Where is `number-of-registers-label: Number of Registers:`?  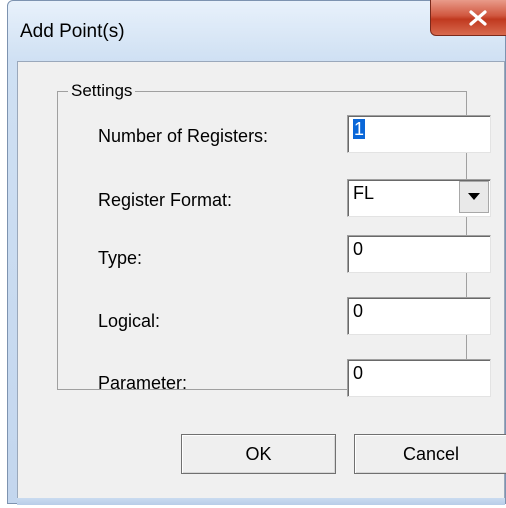 number-of-registers-label: Number of Registers: is located at coordinates (183, 136).